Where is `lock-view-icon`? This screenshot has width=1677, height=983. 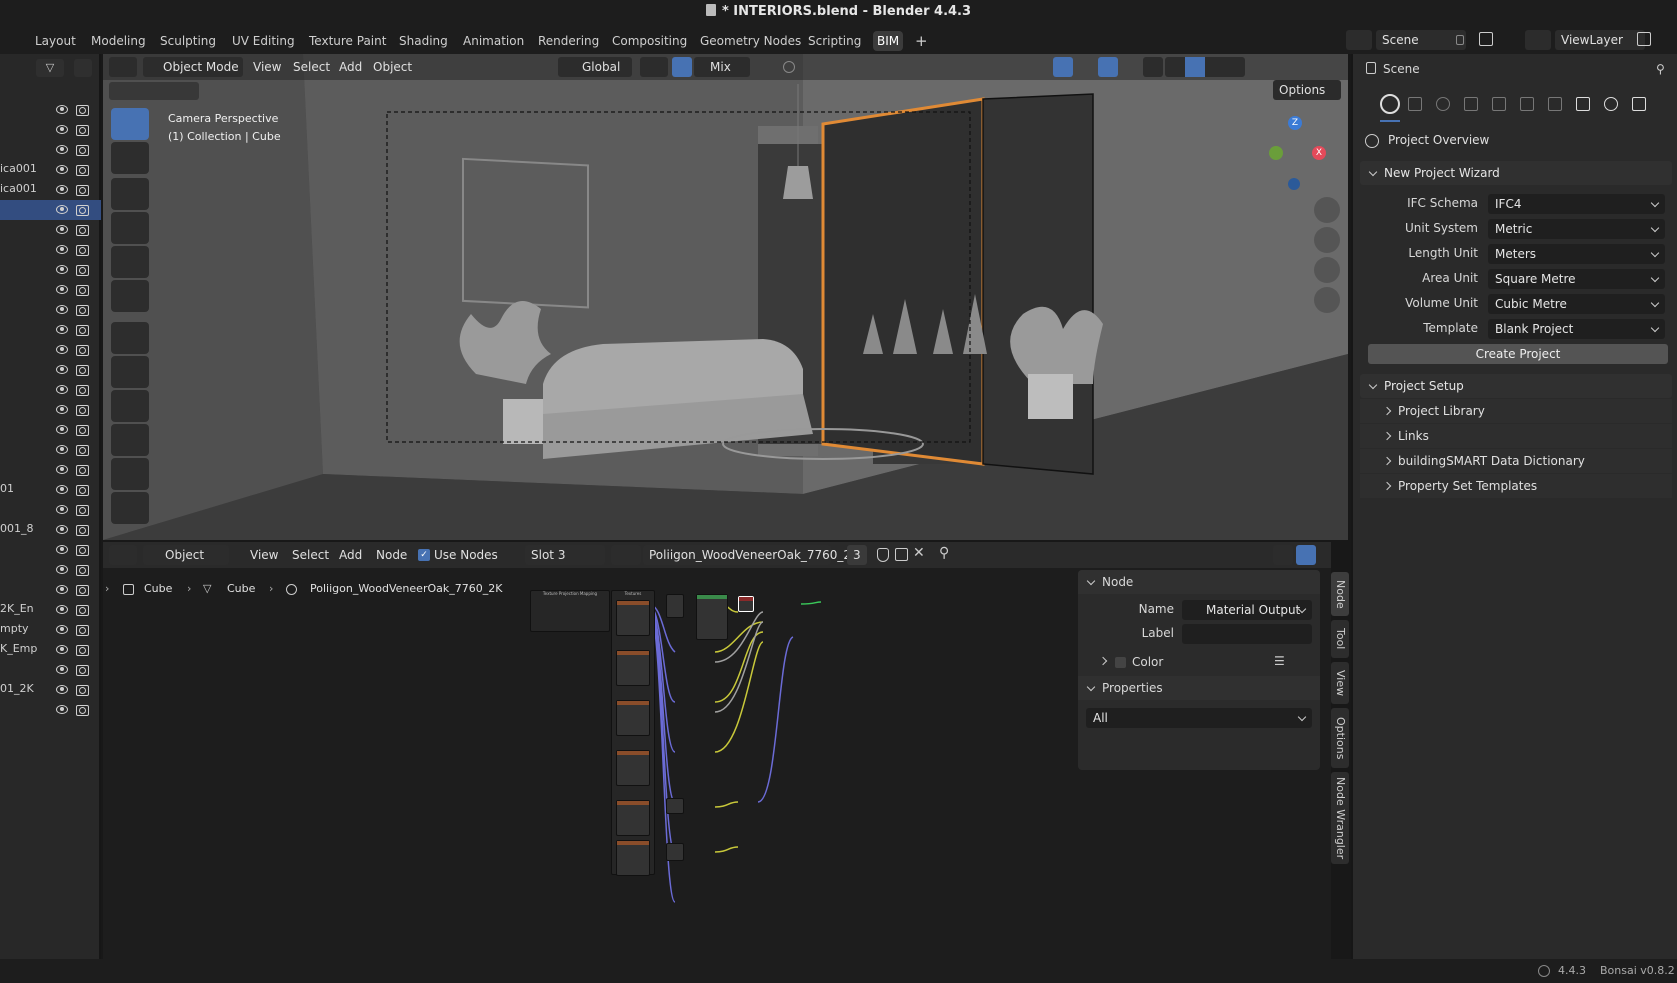 lock-view-icon is located at coordinates (1327, 300).